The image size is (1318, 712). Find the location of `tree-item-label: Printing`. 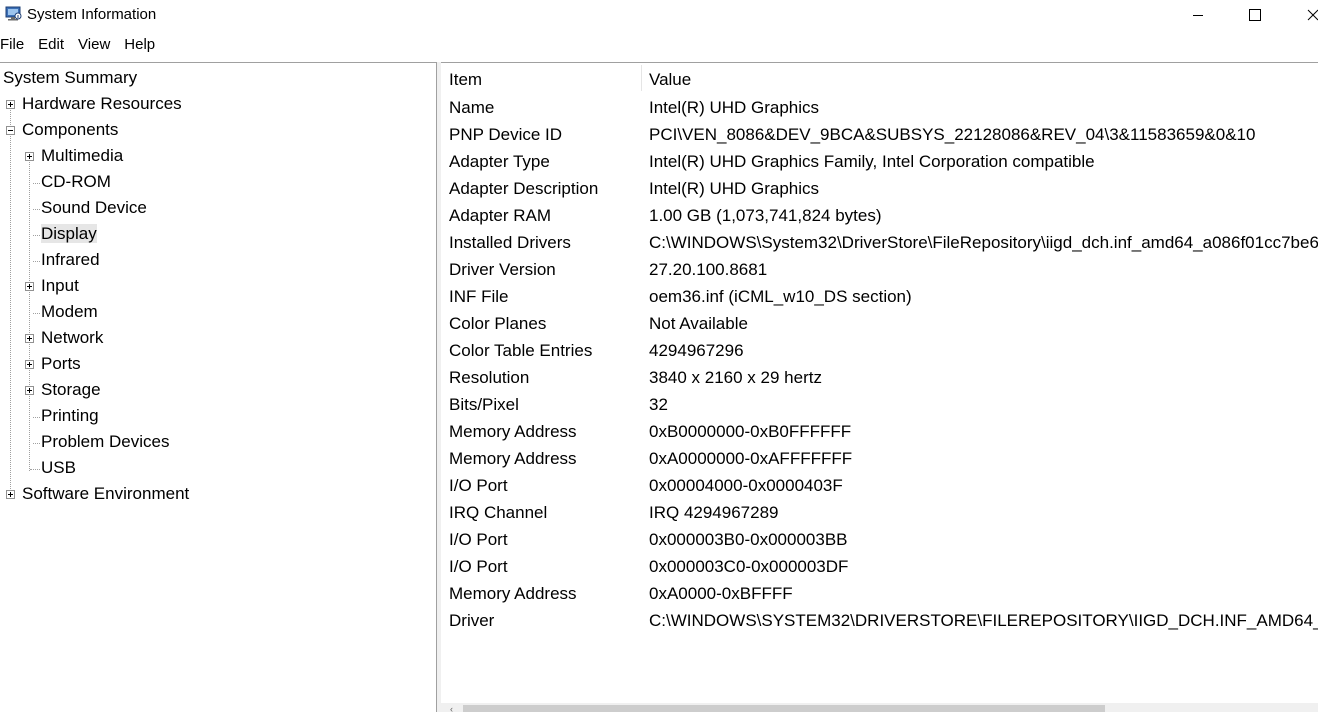

tree-item-label: Printing is located at coordinates (70, 415).